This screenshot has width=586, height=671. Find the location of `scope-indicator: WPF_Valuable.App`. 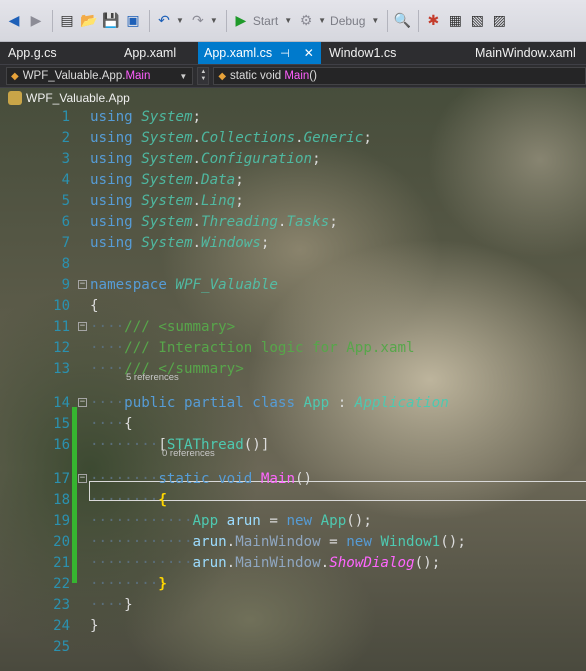

scope-indicator: WPF_Valuable.App is located at coordinates (293, 98).